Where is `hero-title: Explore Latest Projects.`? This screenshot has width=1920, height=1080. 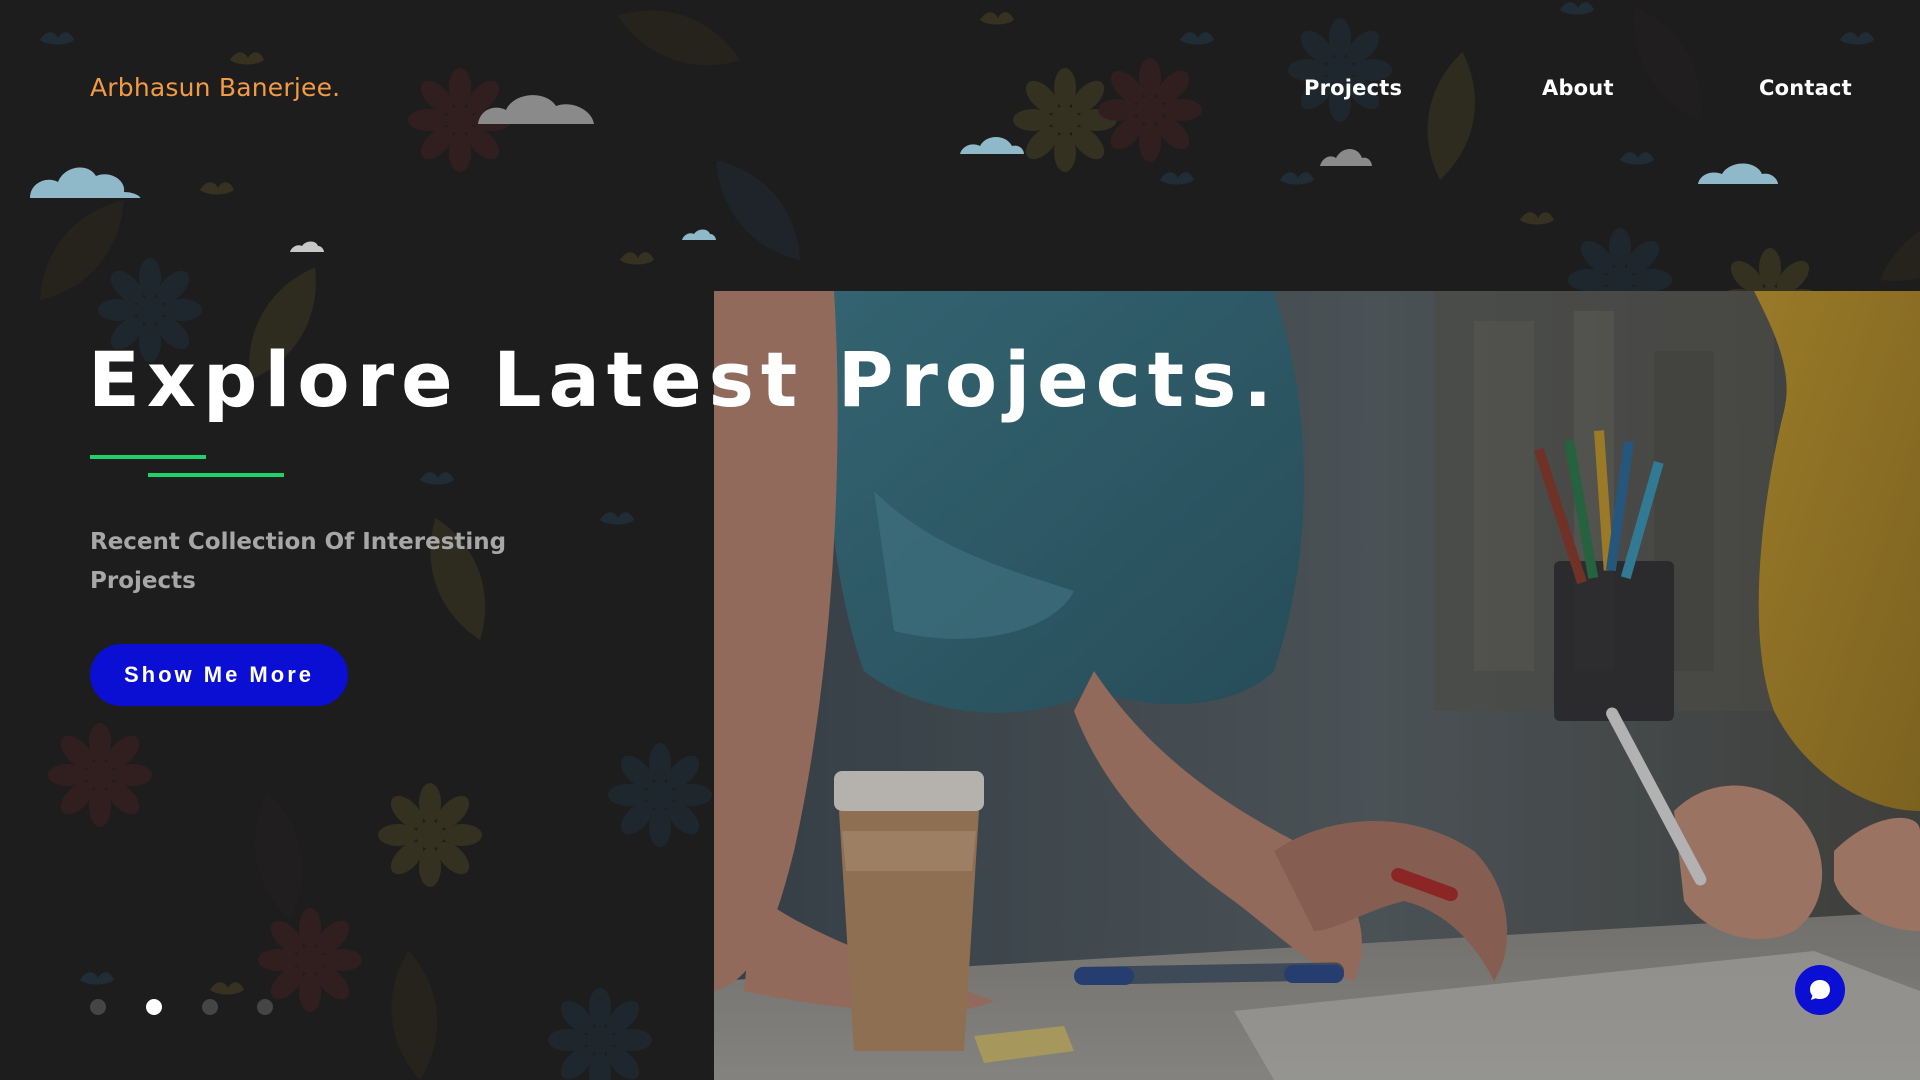 hero-title: Explore Latest Projects. is located at coordinates (684, 379).